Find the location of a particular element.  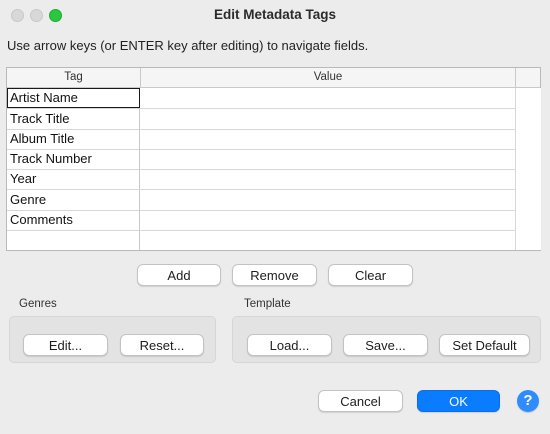

table-row: Year is located at coordinates (261, 179).